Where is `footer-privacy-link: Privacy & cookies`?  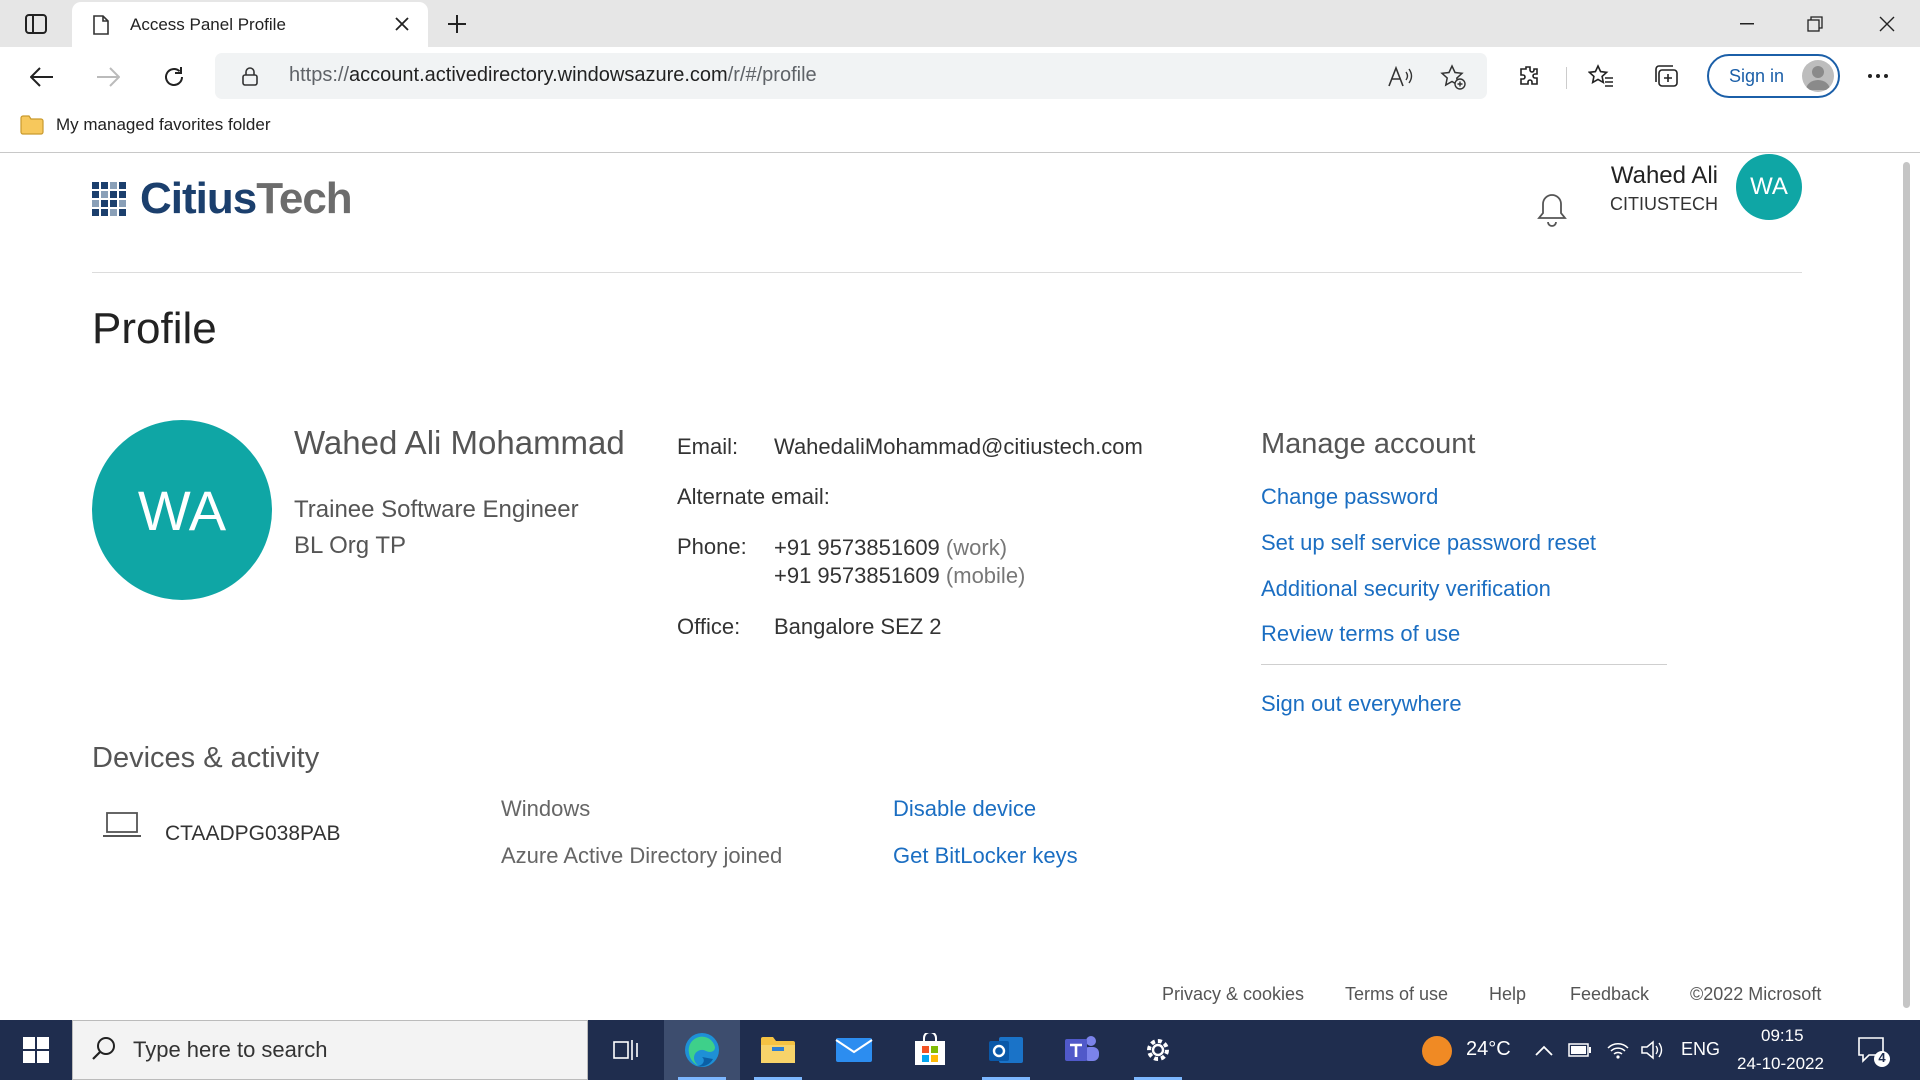
footer-privacy-link: Privacy & cookies is located at coordinates (1233, 994).